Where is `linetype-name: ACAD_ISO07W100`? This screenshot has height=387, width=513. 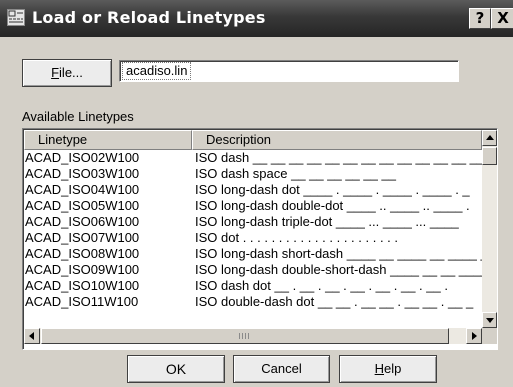
linetype-name: ACAD_ISO07W100 is located at coordinates (82, 237).